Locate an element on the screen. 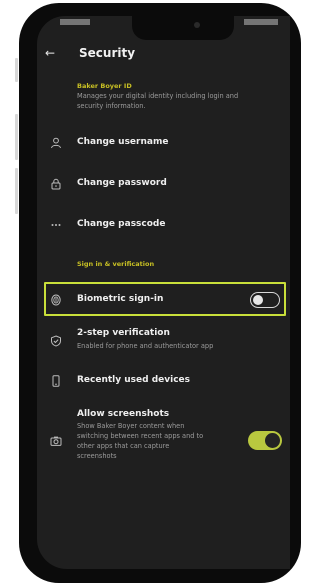 This screenshot has width=320, height=583. arrow-left-icon: ← is located at coordinates (50, 53).